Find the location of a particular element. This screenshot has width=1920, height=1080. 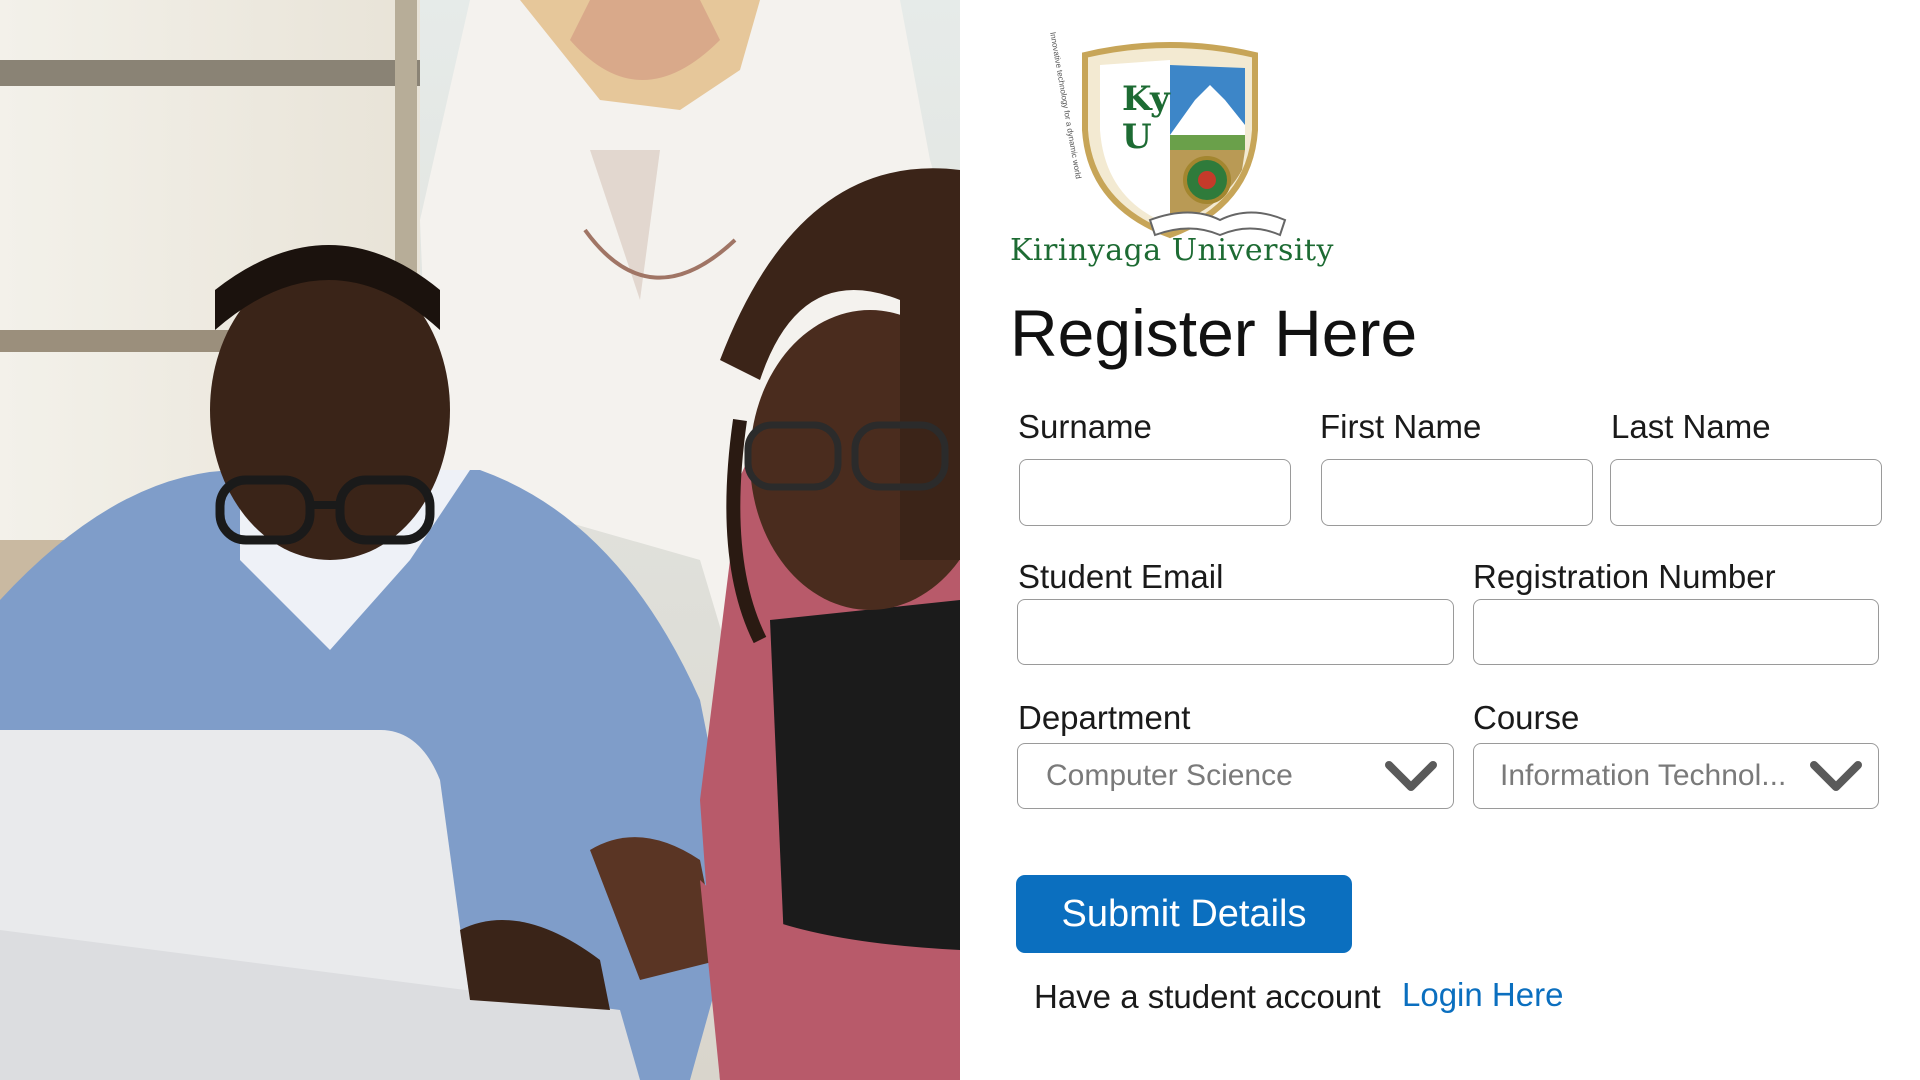

course-label: Course is located at coordinates (1526, 717).